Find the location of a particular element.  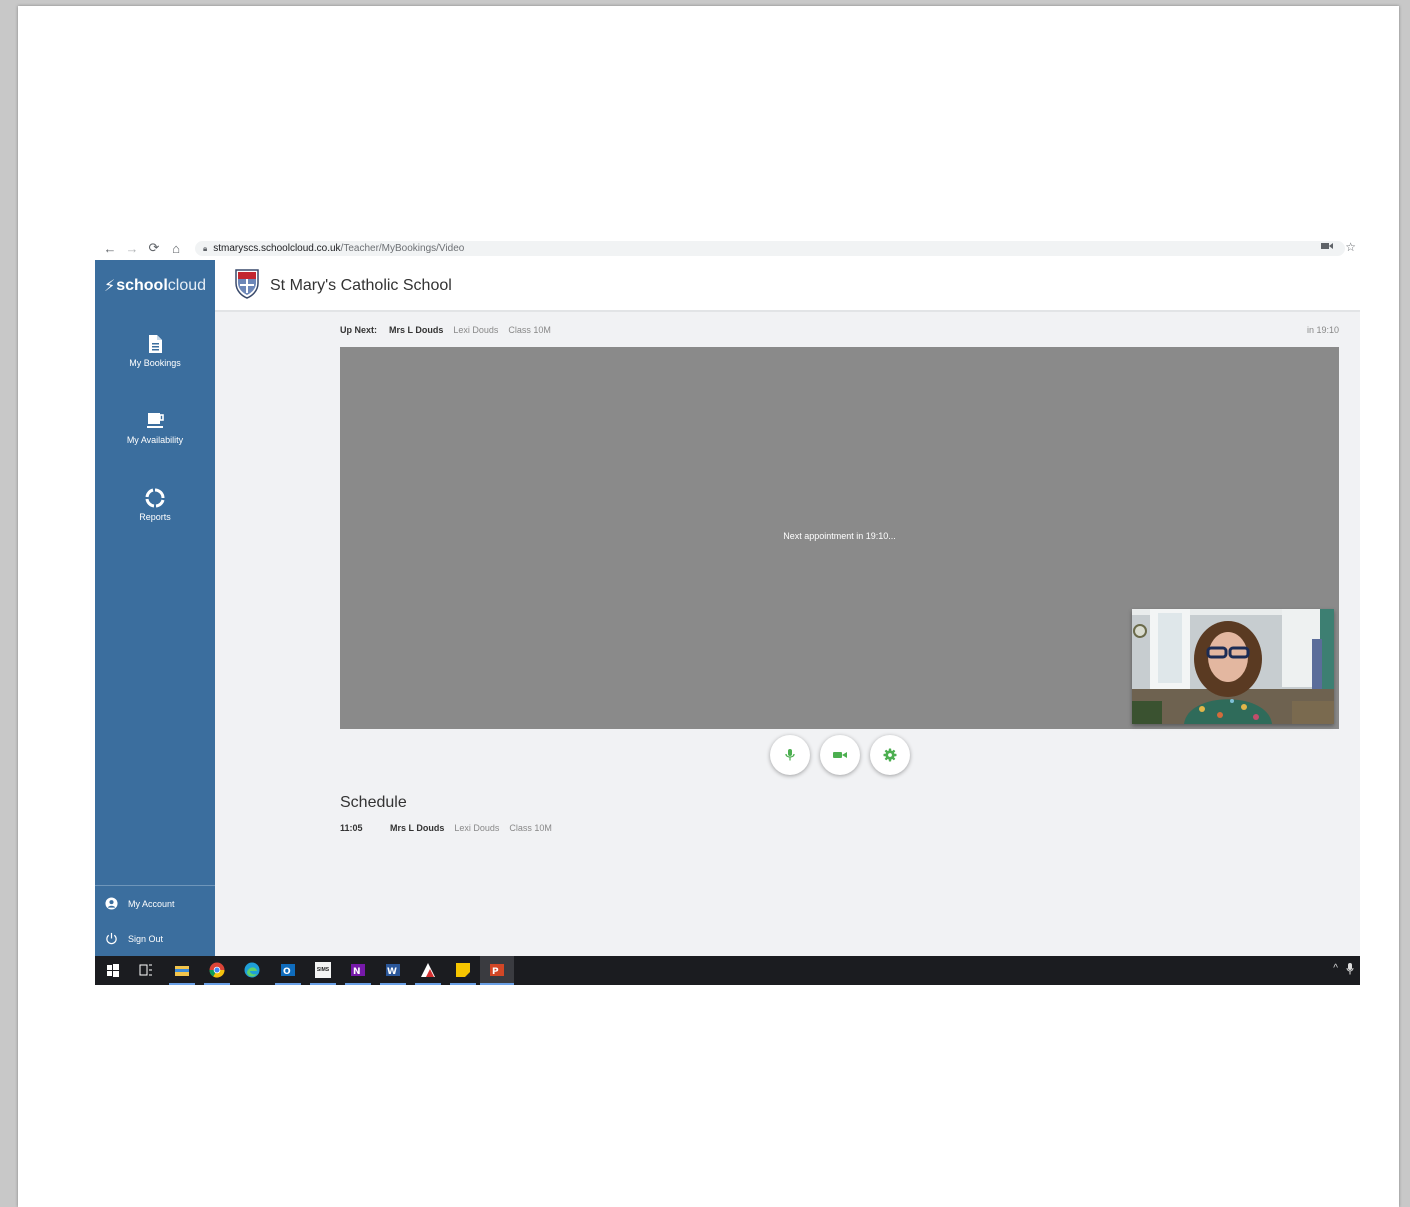

school-name: St Mary's Catholic School is located at coordinates (361, 285).